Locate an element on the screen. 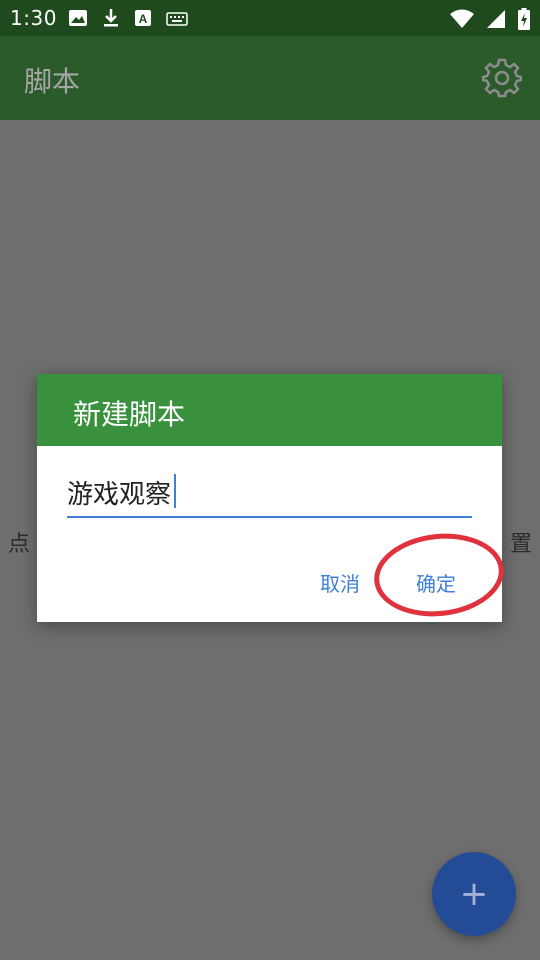 The height and width of the screenshot is (960, 540). app-title: 脚本 is located at coordinates (52, 81).